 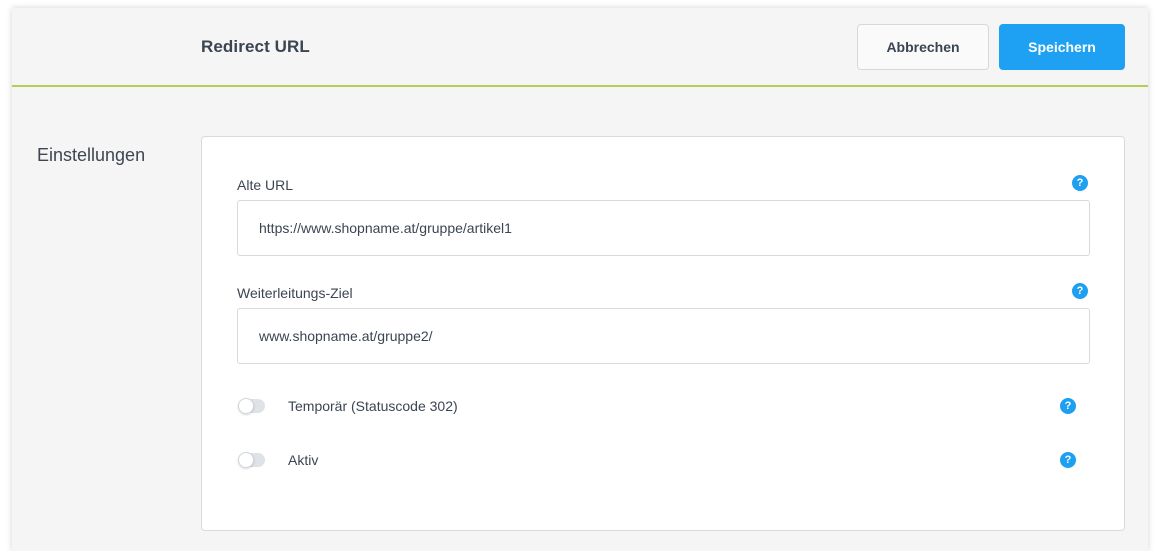 I want to click on temporary-label: Temporär (Statuscode 302), so click(x=373, y=406).